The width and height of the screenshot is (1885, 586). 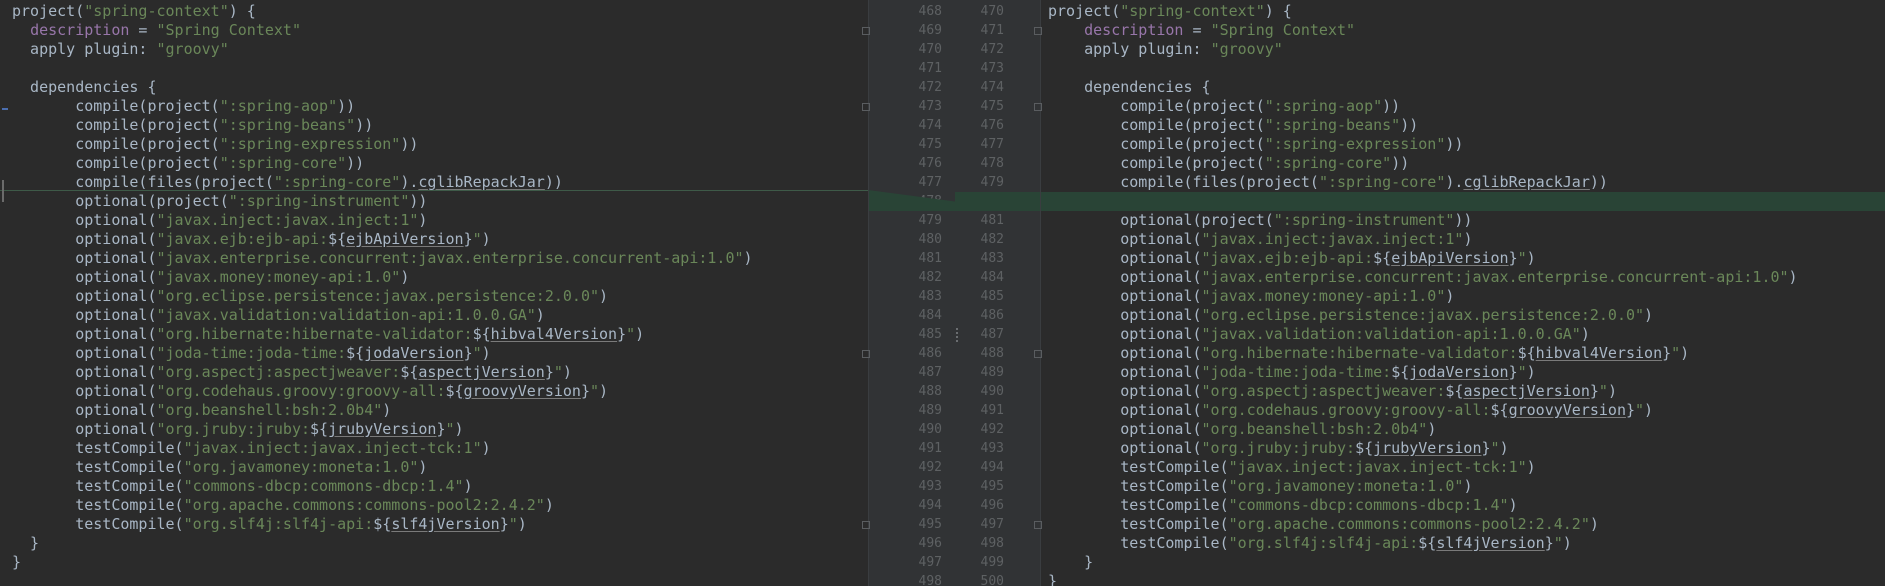 What do you see at coordinates (992, 353) in the screenshot?
I see `line-number-right: 488` at bounding box center [992, 353].